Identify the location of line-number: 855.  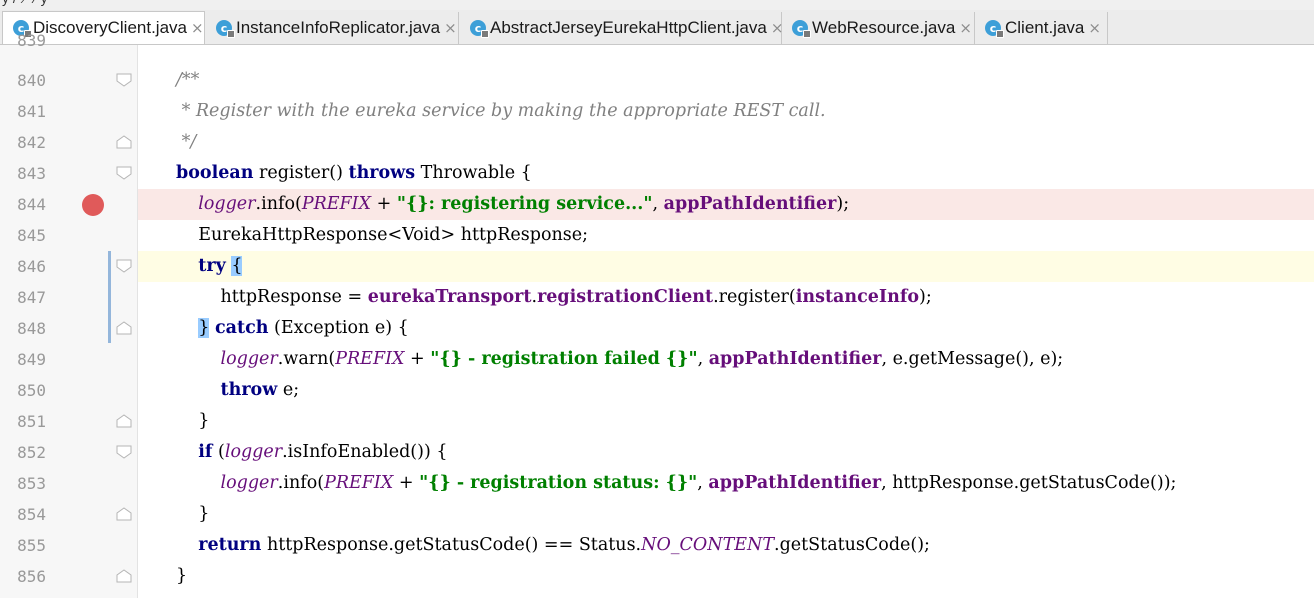
(31, 545).